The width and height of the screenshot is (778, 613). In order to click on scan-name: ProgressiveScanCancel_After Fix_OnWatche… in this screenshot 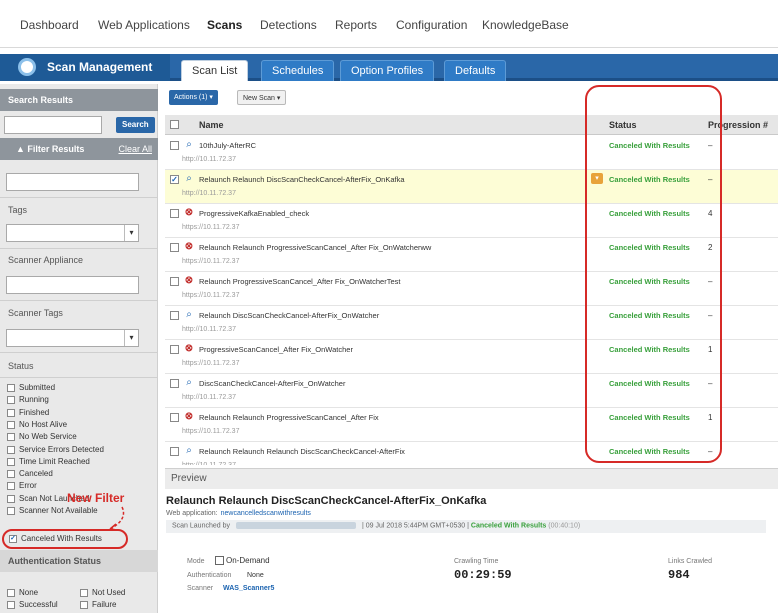, I will do `click(276, 349)`.